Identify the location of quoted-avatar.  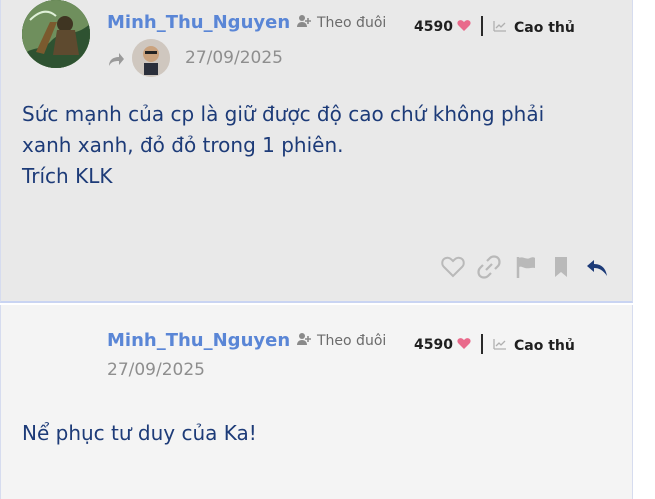
(151, 58).